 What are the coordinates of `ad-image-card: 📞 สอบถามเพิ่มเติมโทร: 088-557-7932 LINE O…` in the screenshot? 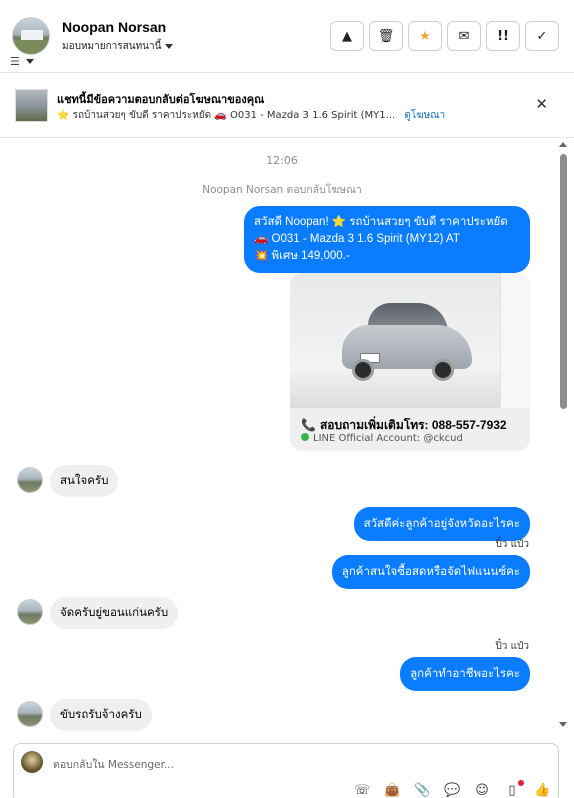 It's located at (410, 362).